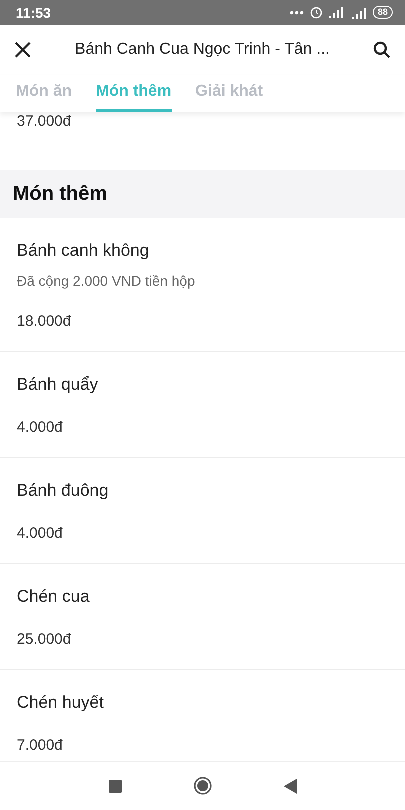  What do you see at coordinates (382, 50) in the screenshot?
I see `search-icon` at bounding box center [382, 50].